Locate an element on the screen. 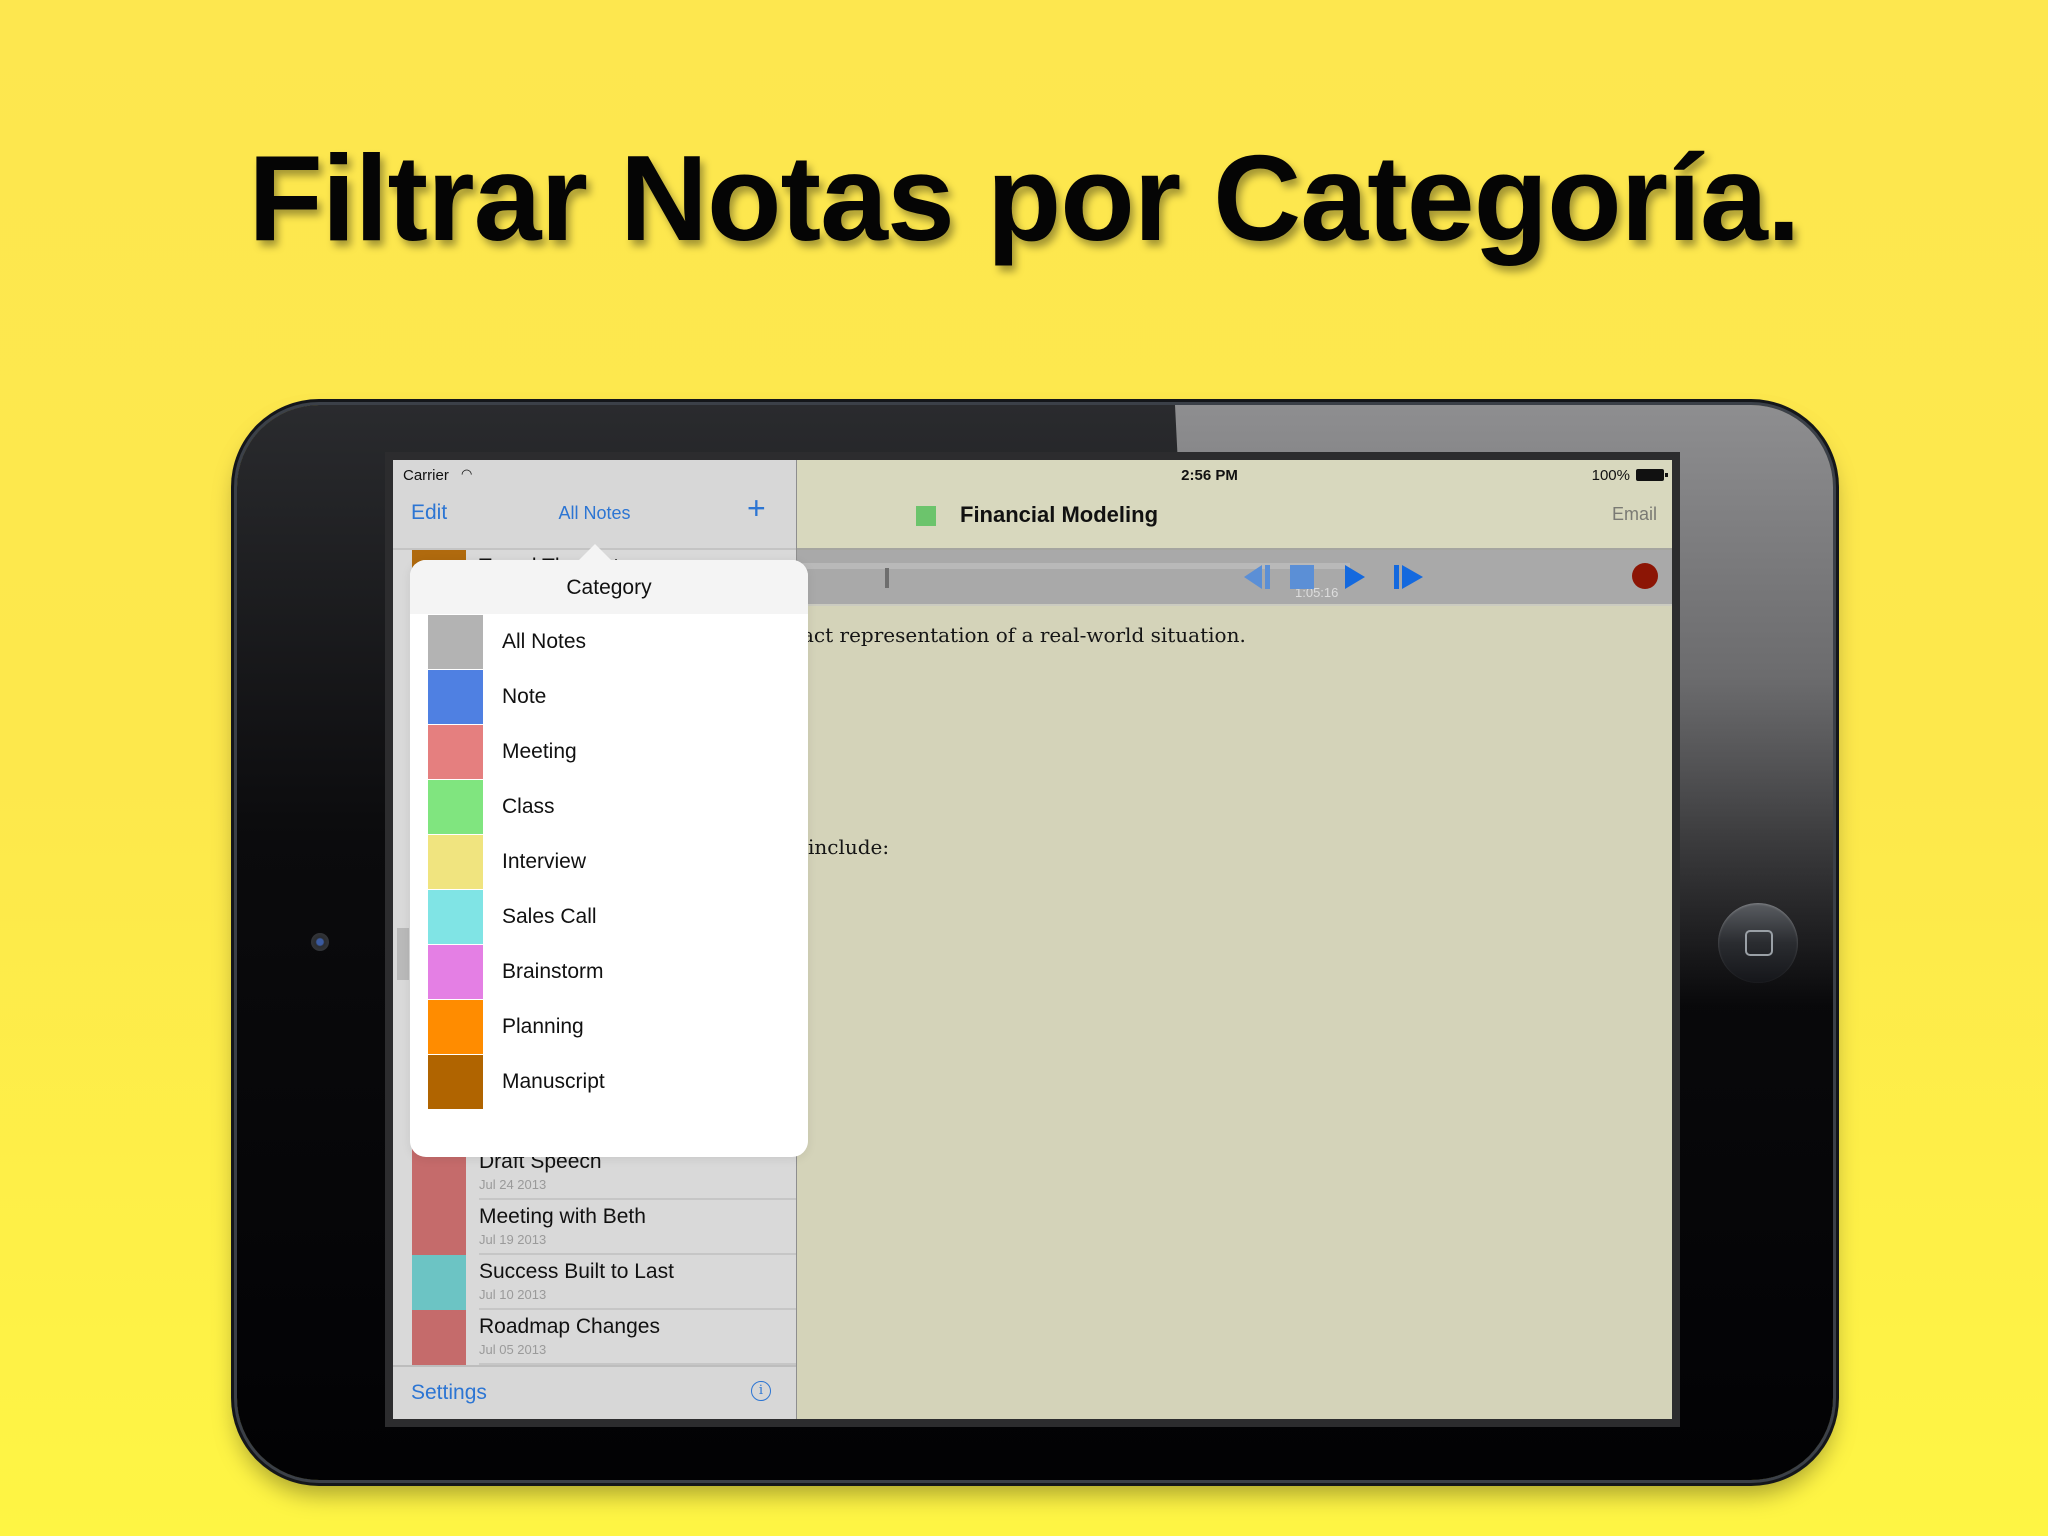 This screenshot has width=2048, height=1536. camera-icon is located at coordinates (320, 942).